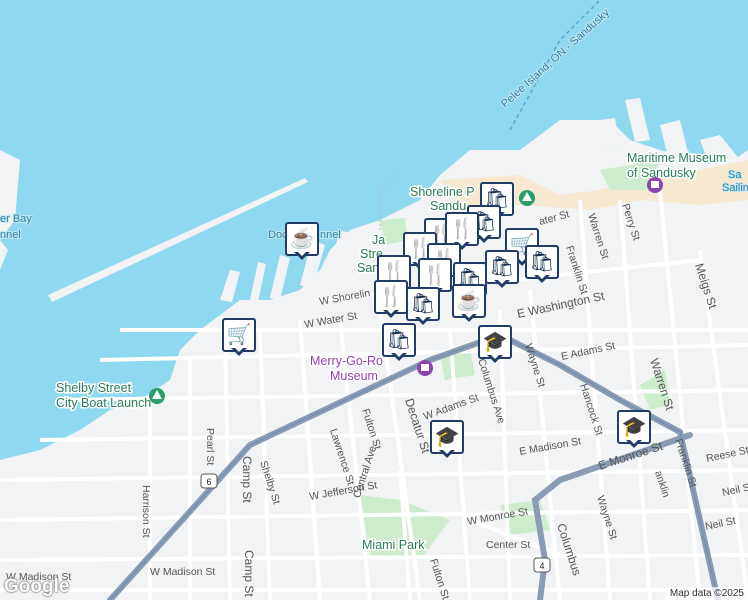  Describe the element at coordinates (448, 206) in the screenshot. I see `poi-label-shoreline-2: Sandu` at that location.